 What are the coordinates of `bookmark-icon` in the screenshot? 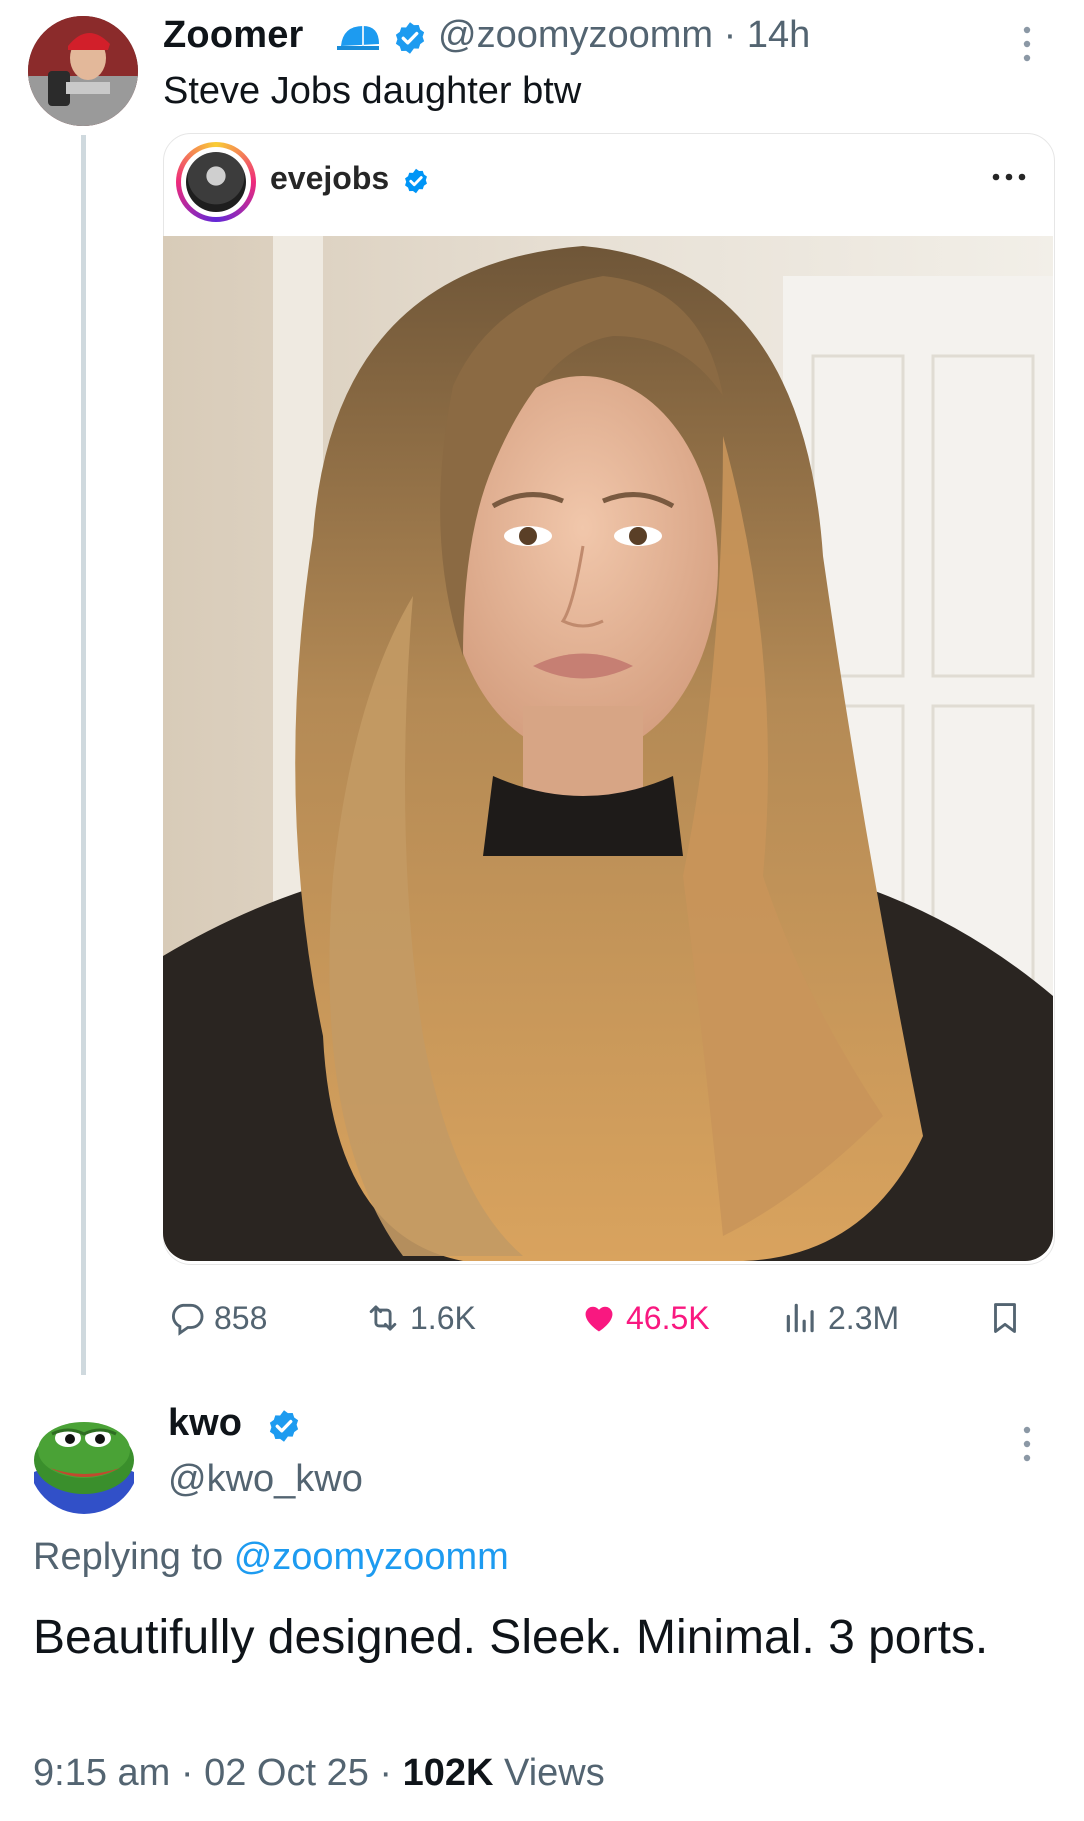 It's located at (1005, 1318).